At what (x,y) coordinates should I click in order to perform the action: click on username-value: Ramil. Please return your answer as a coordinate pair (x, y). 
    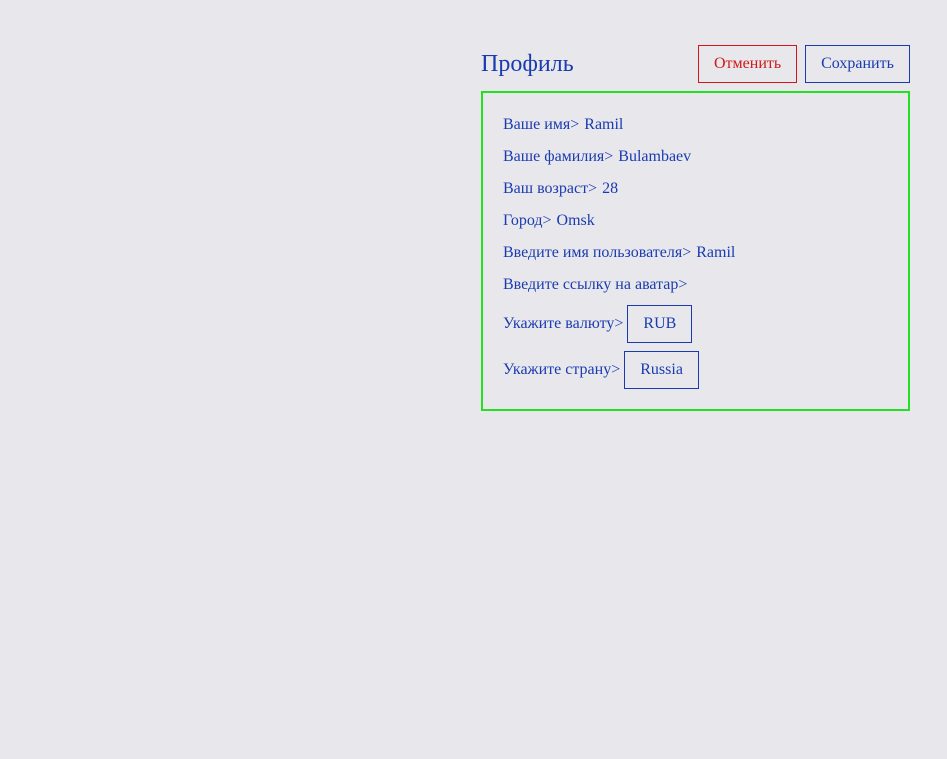
    Looking at the image, I should click on (715, 252).